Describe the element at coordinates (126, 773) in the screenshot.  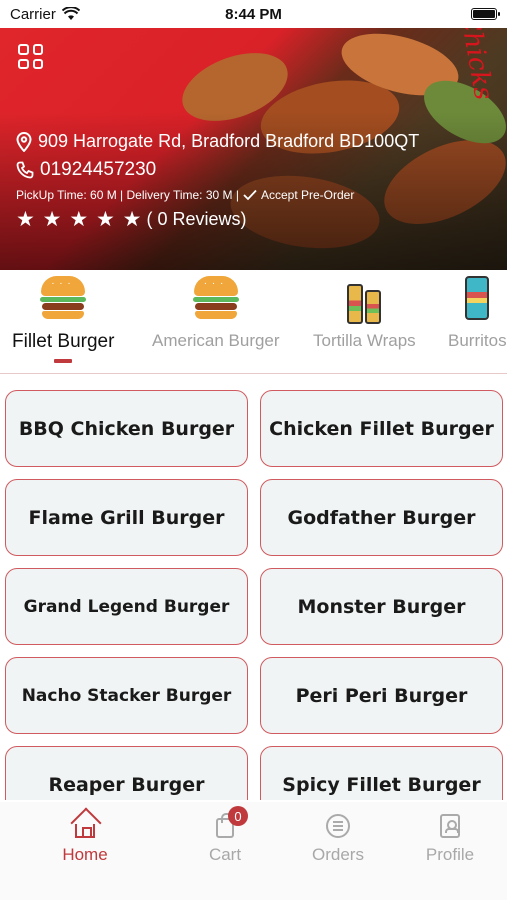
I see `menu-item-reaper-burger: Reaper Burger` at that location.